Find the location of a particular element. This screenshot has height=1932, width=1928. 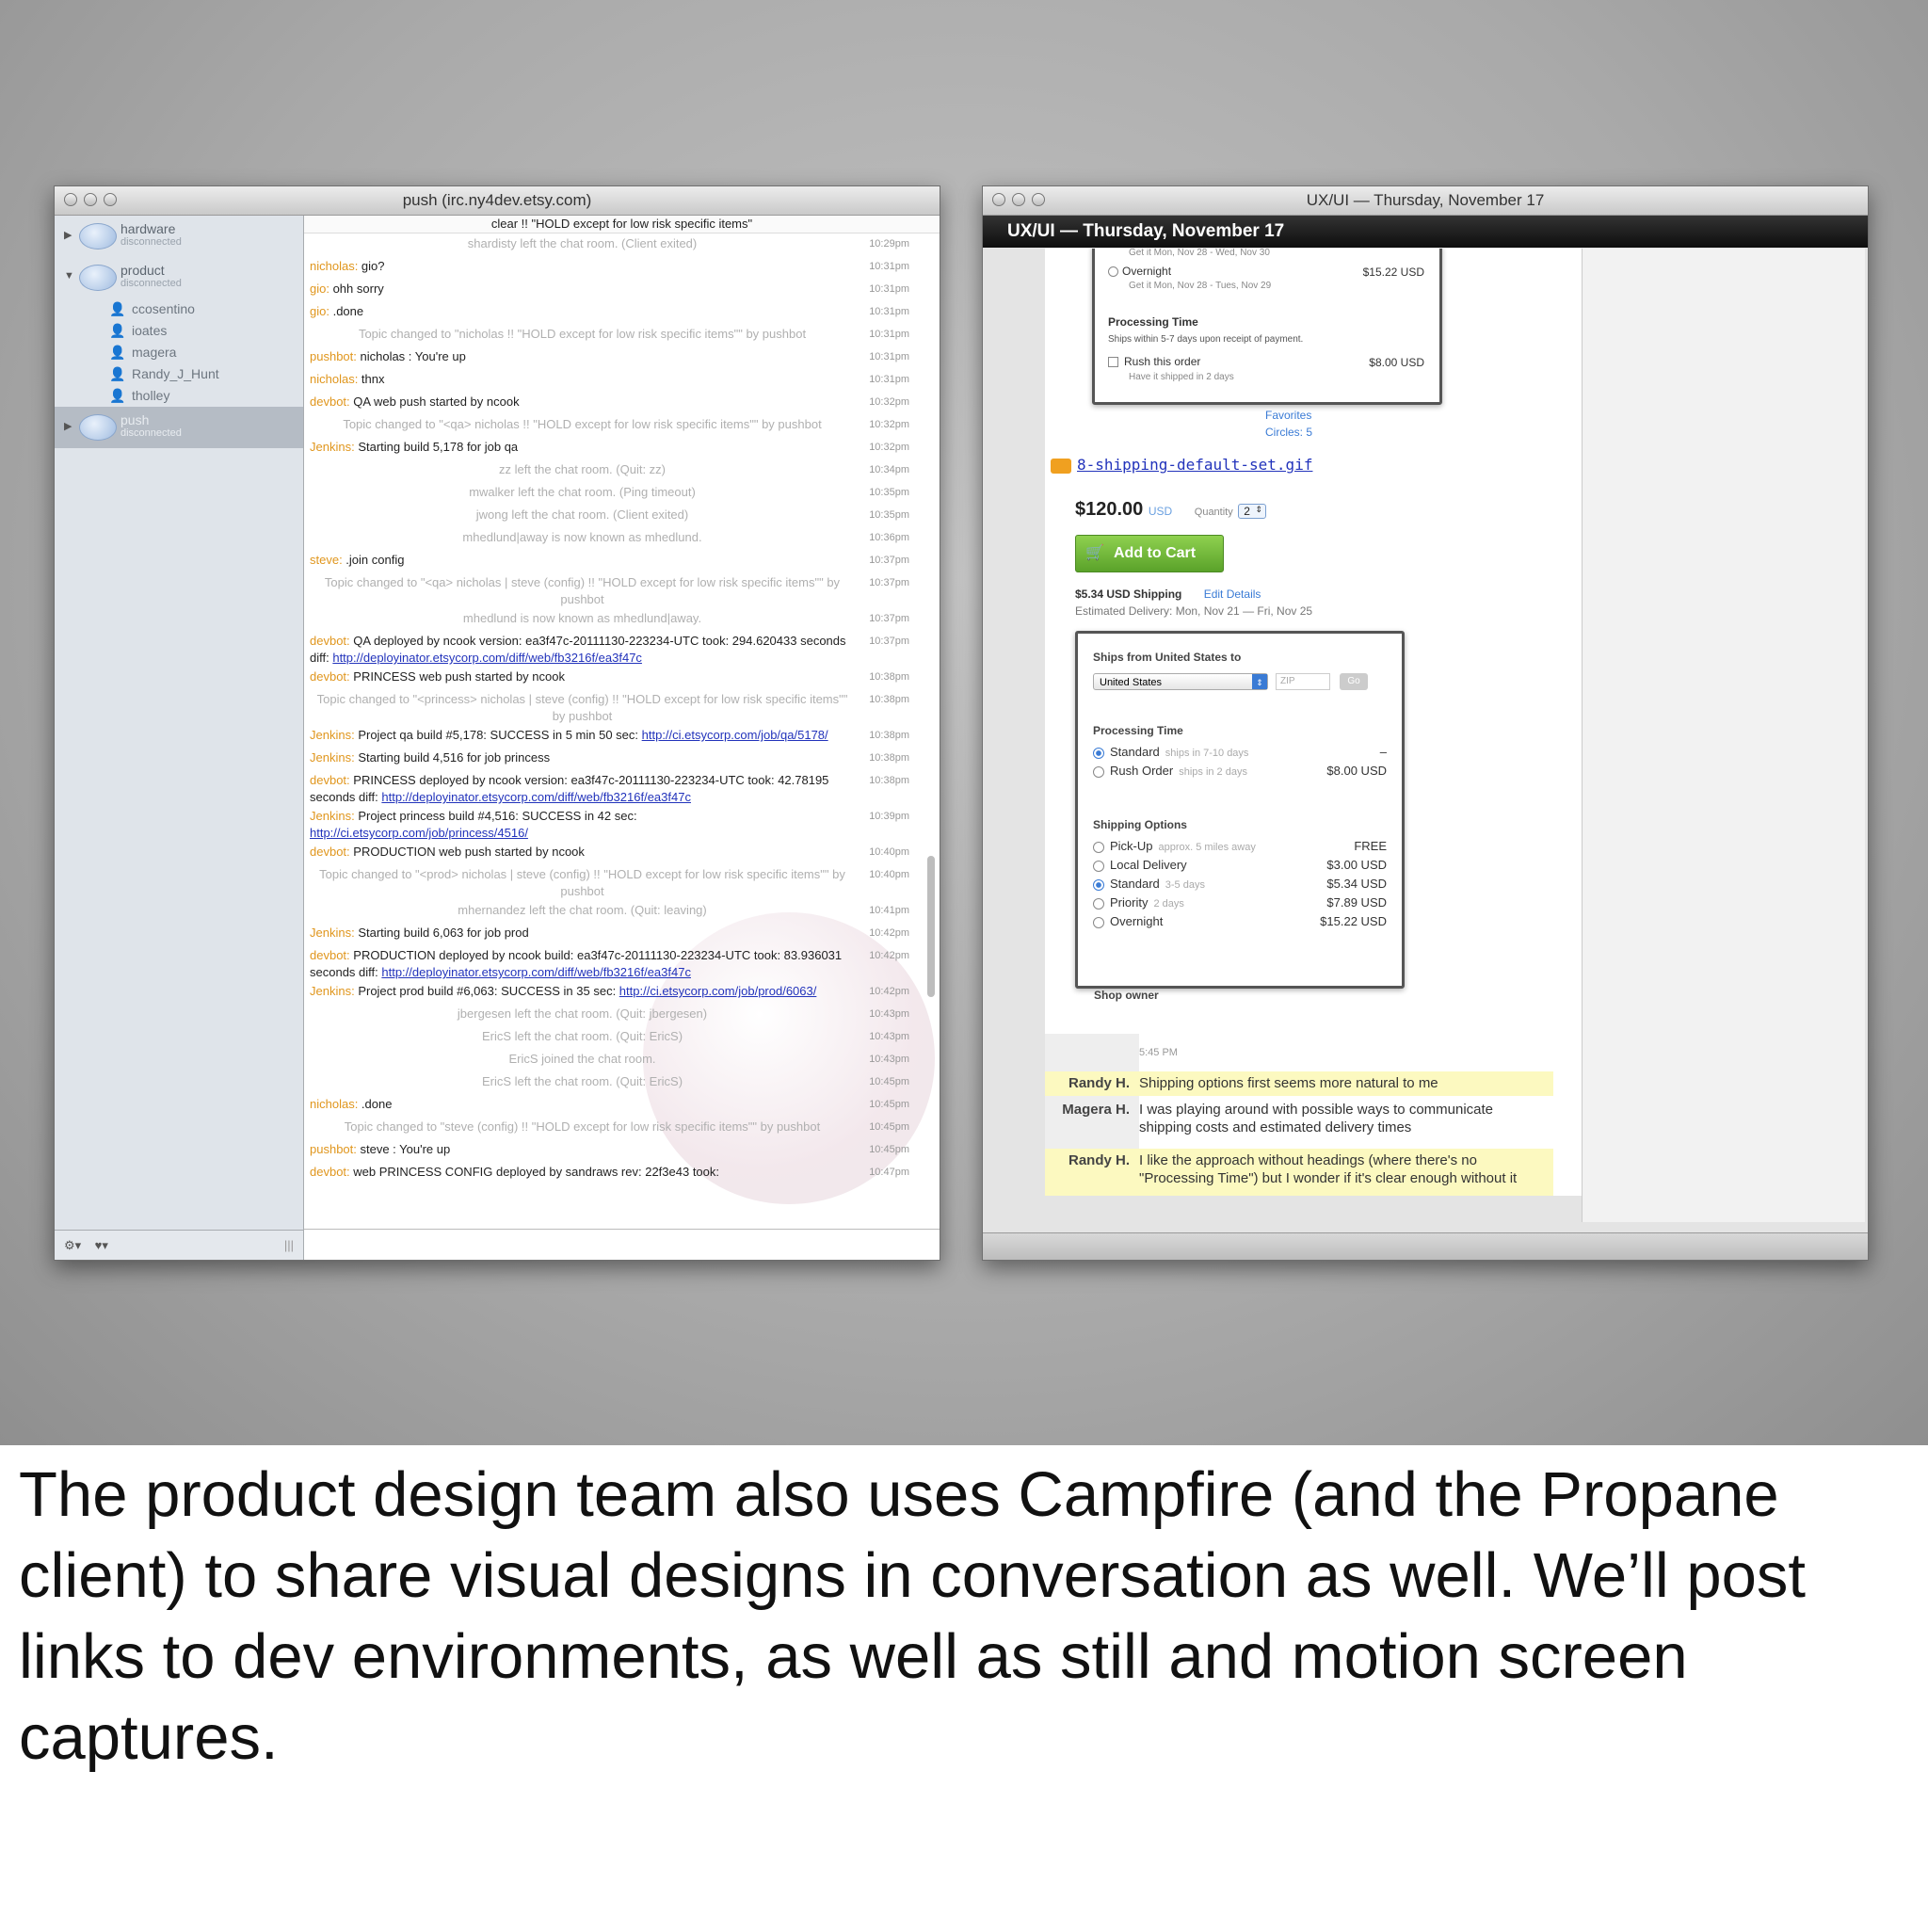

server-item-push: ▶ push disconnected is located at coordinates (179, 427).